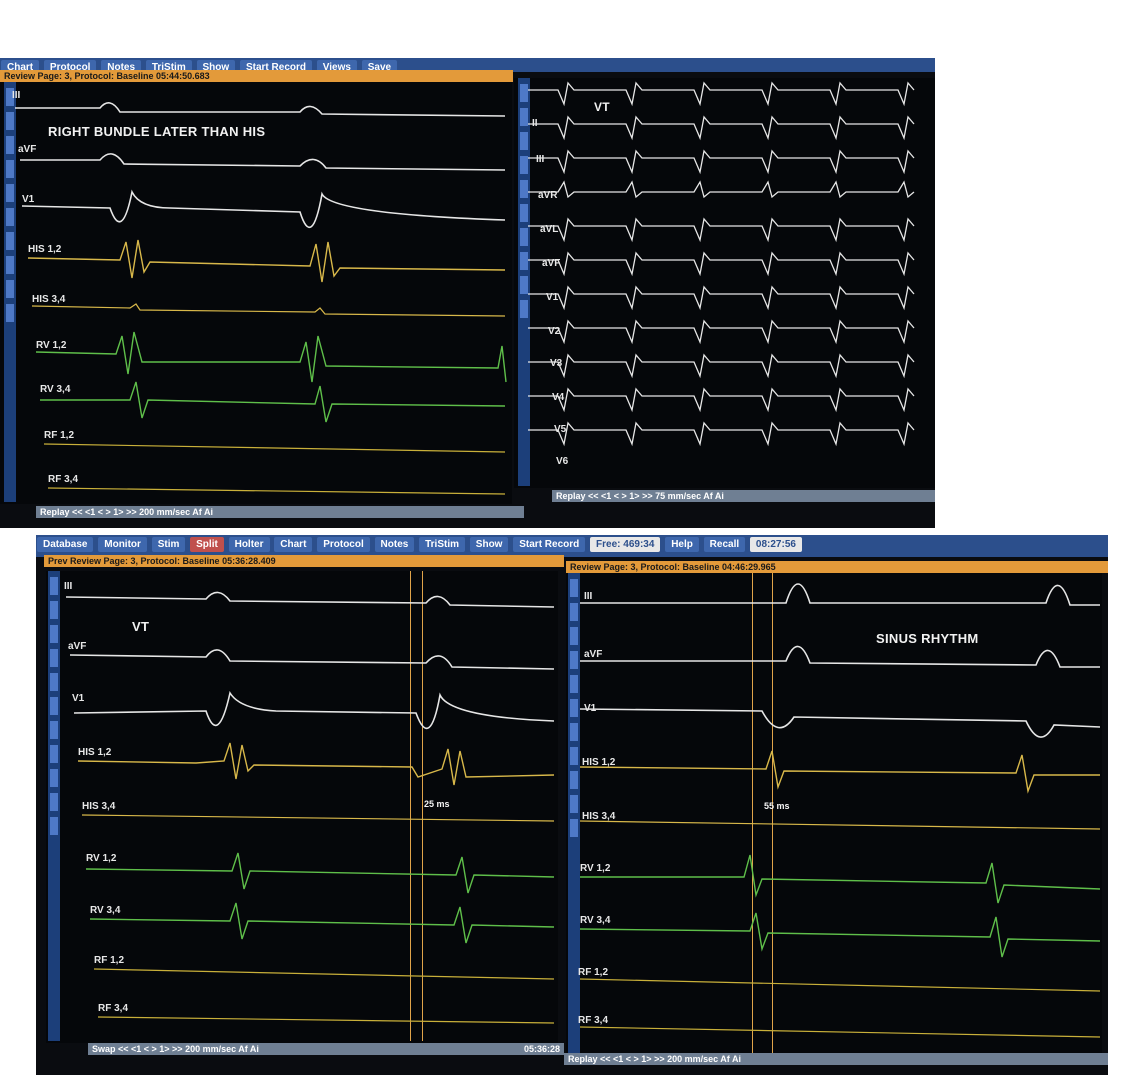  What do you see at coordinates (343, 544) in the screenshot?
I see `toolbar-protocol: Protocol` at bounding box center [343, 544].